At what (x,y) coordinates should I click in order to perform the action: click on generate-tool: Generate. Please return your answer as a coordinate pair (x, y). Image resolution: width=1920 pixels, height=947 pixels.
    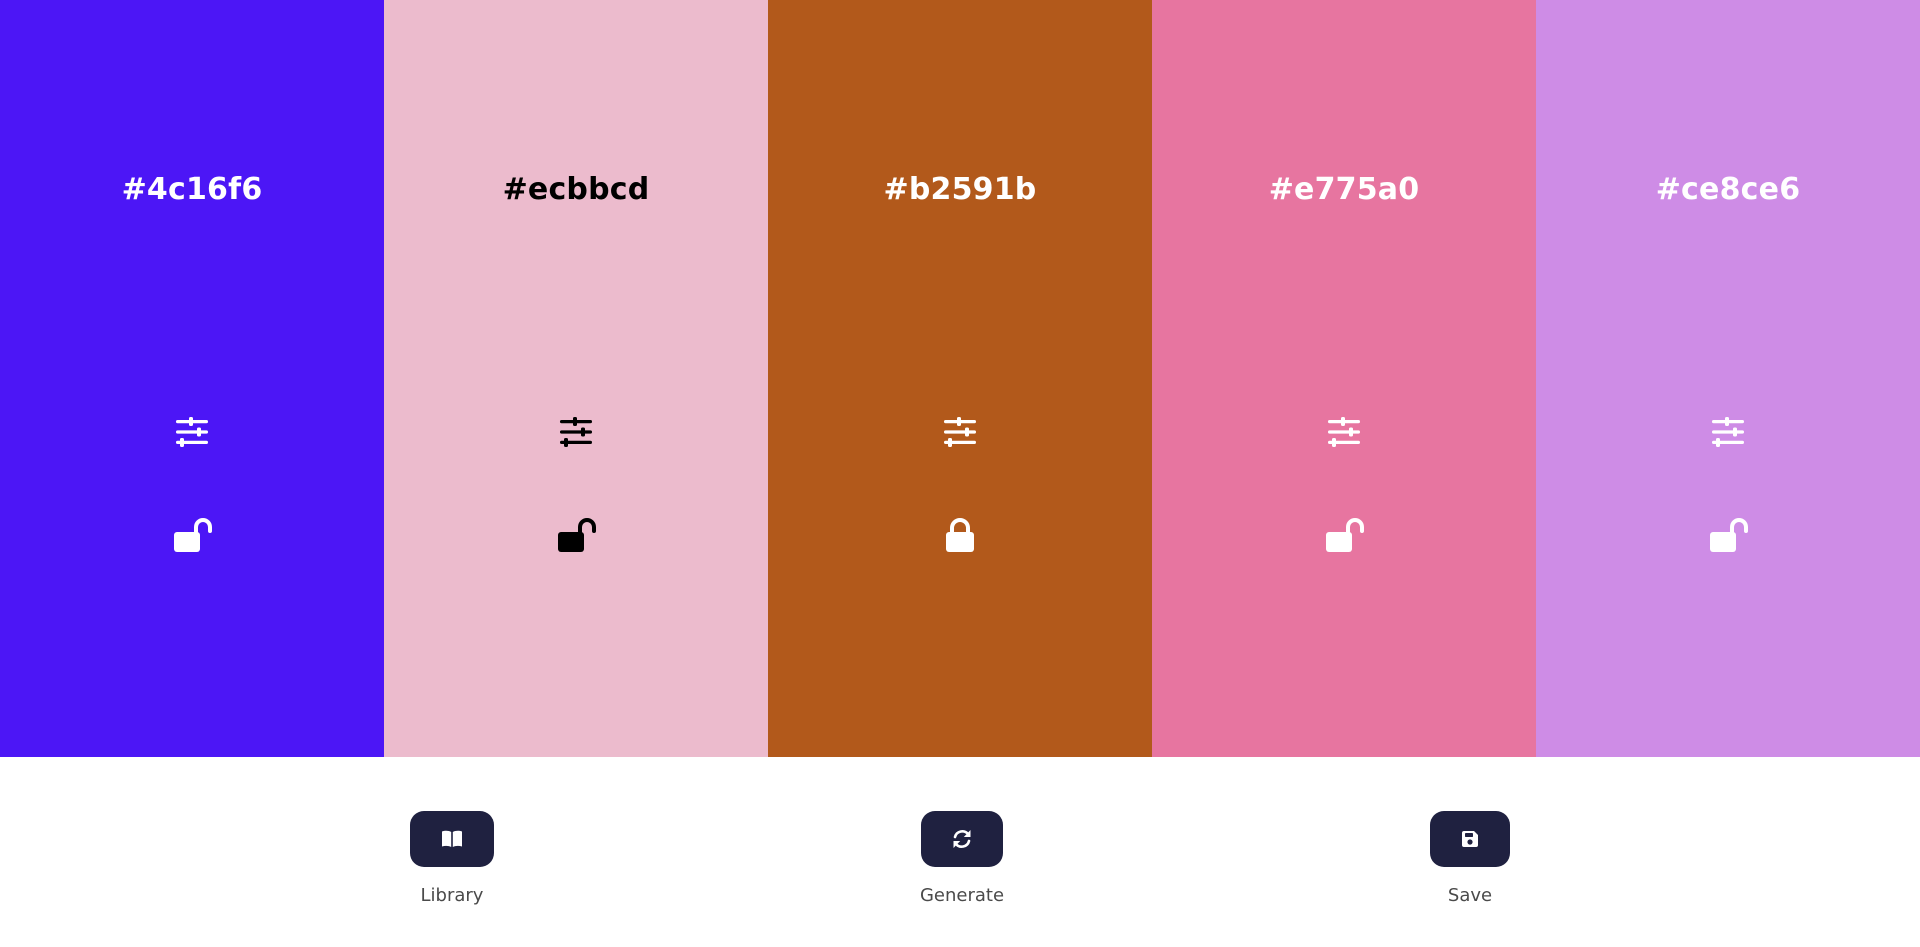
    Looking at the image, I should click on (962, 858).